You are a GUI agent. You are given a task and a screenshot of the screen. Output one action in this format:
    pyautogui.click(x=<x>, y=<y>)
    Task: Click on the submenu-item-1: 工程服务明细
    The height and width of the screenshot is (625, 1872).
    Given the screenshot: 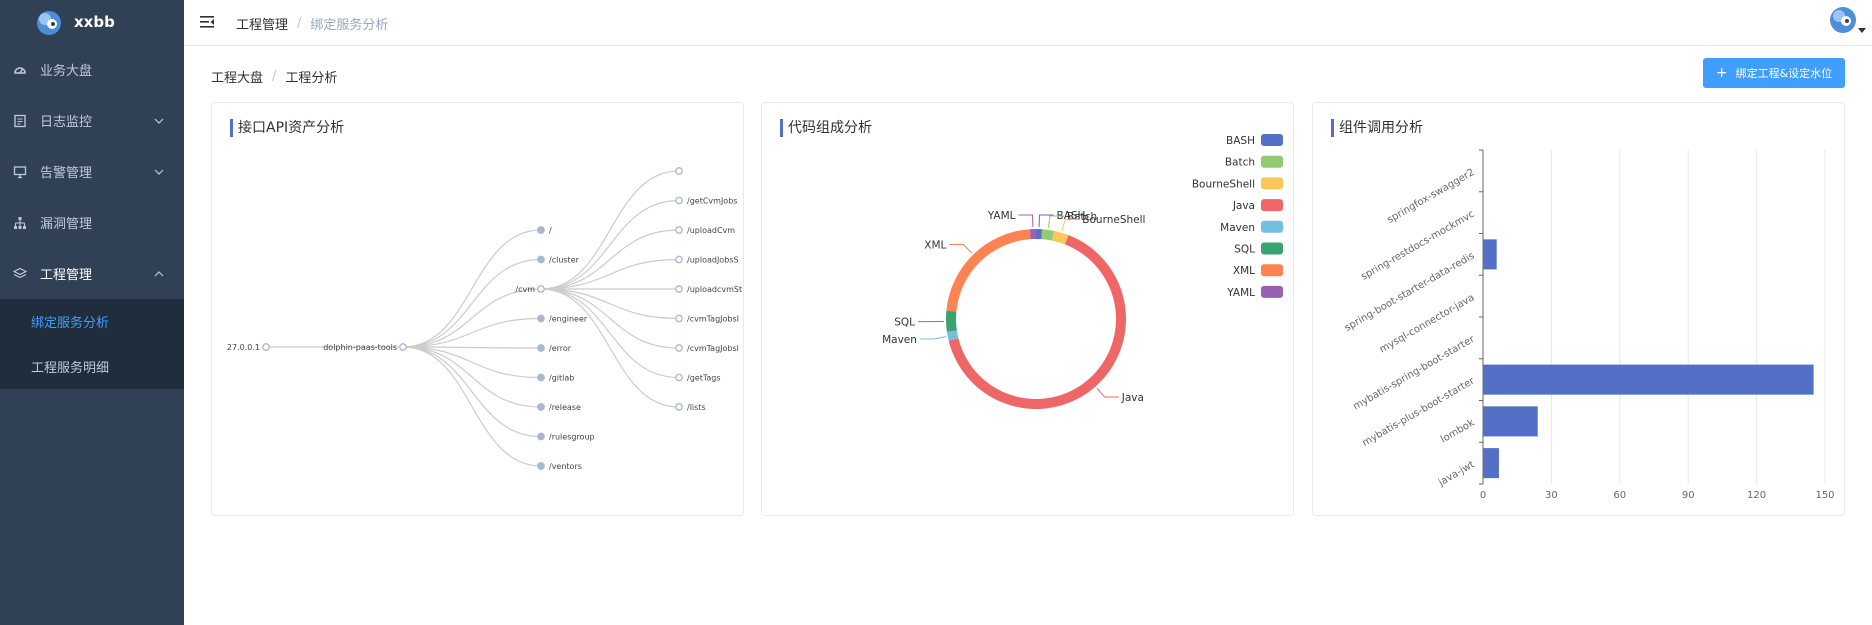 What is the action you would take?
    pyautogui.click(x=92, y=366)
    